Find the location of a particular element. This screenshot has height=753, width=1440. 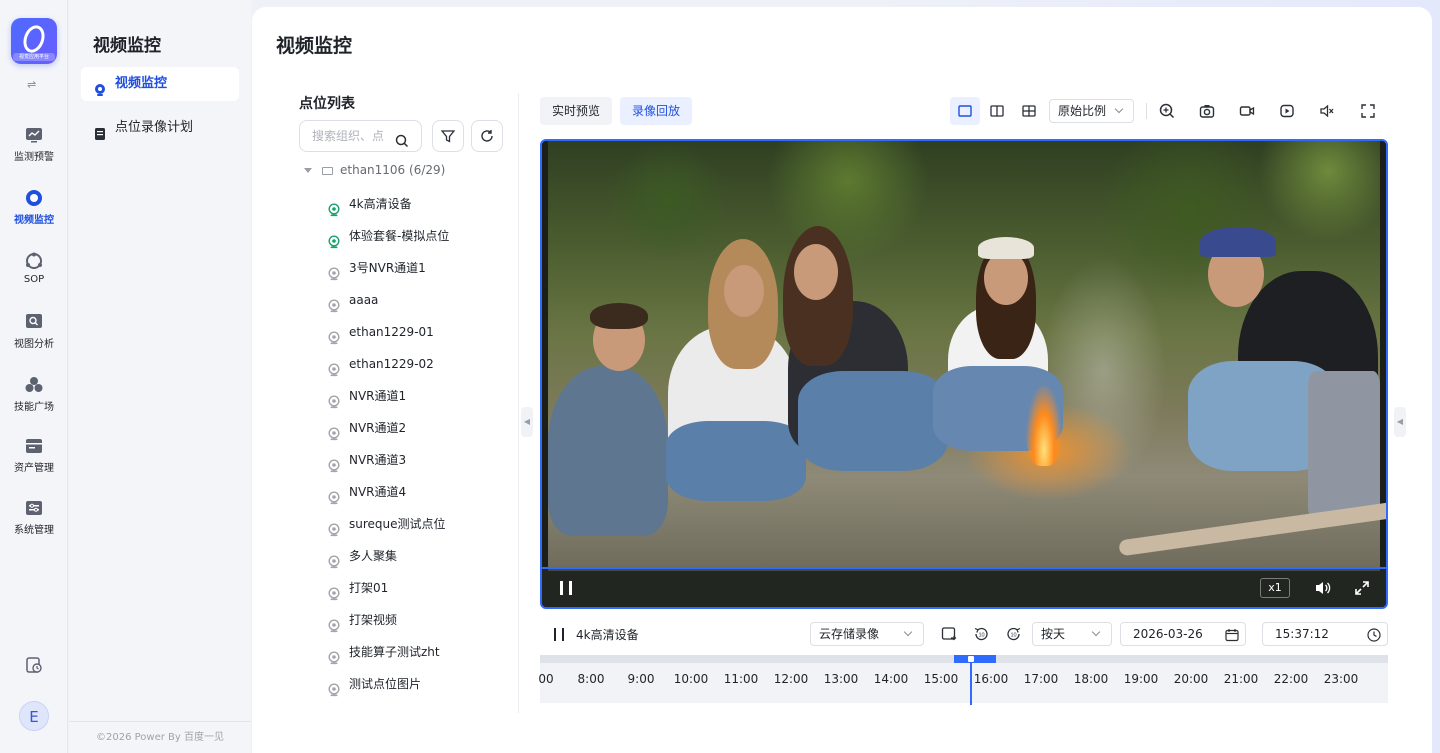

zoom-in-icon is located at coordinates (1167, 111).